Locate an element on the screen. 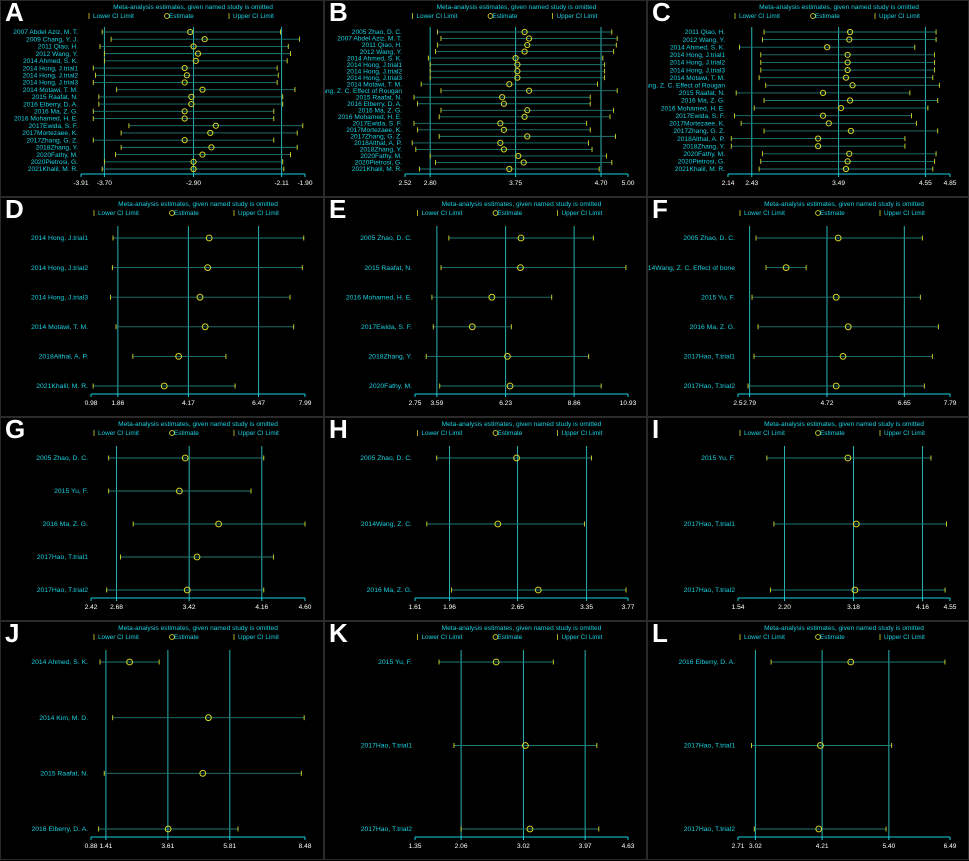 The width and height of the screenshot is (969, 861). x-tick-label: 6.49 is located at coordinates (950, 846).